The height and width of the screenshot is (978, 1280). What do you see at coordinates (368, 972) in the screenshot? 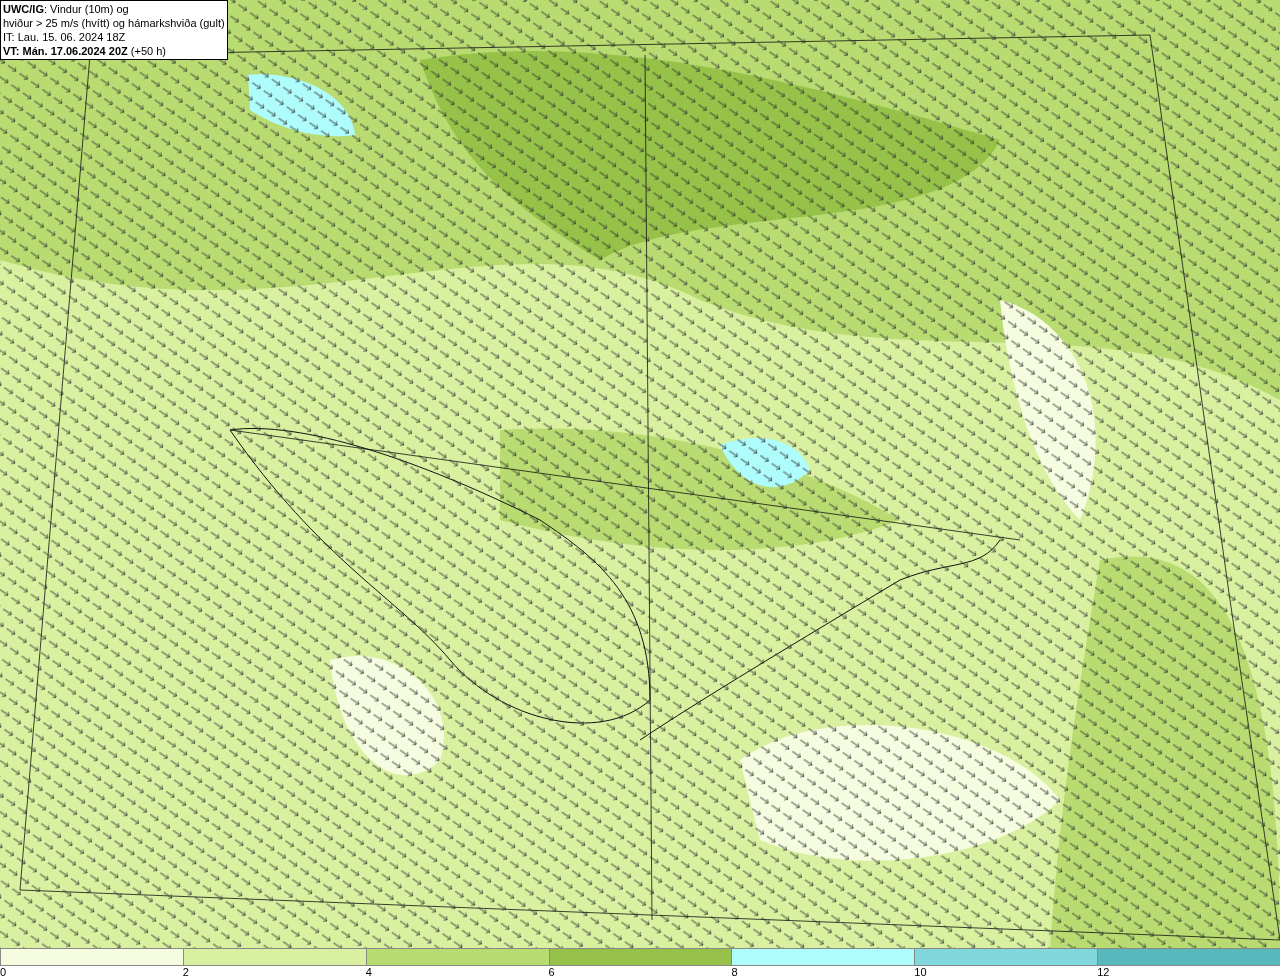
I see `legend-label: 4` at bounding box center [368, 972].